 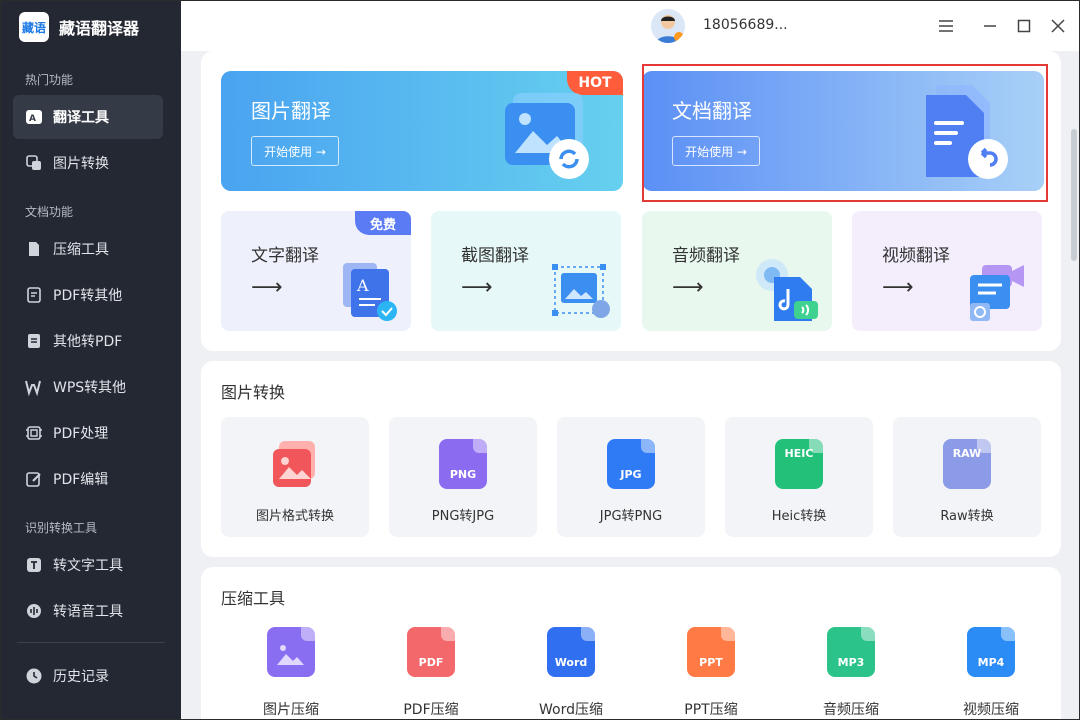 I want to click on heic-convert-card: HEIC Heic转换, so click(x=799, y=477).